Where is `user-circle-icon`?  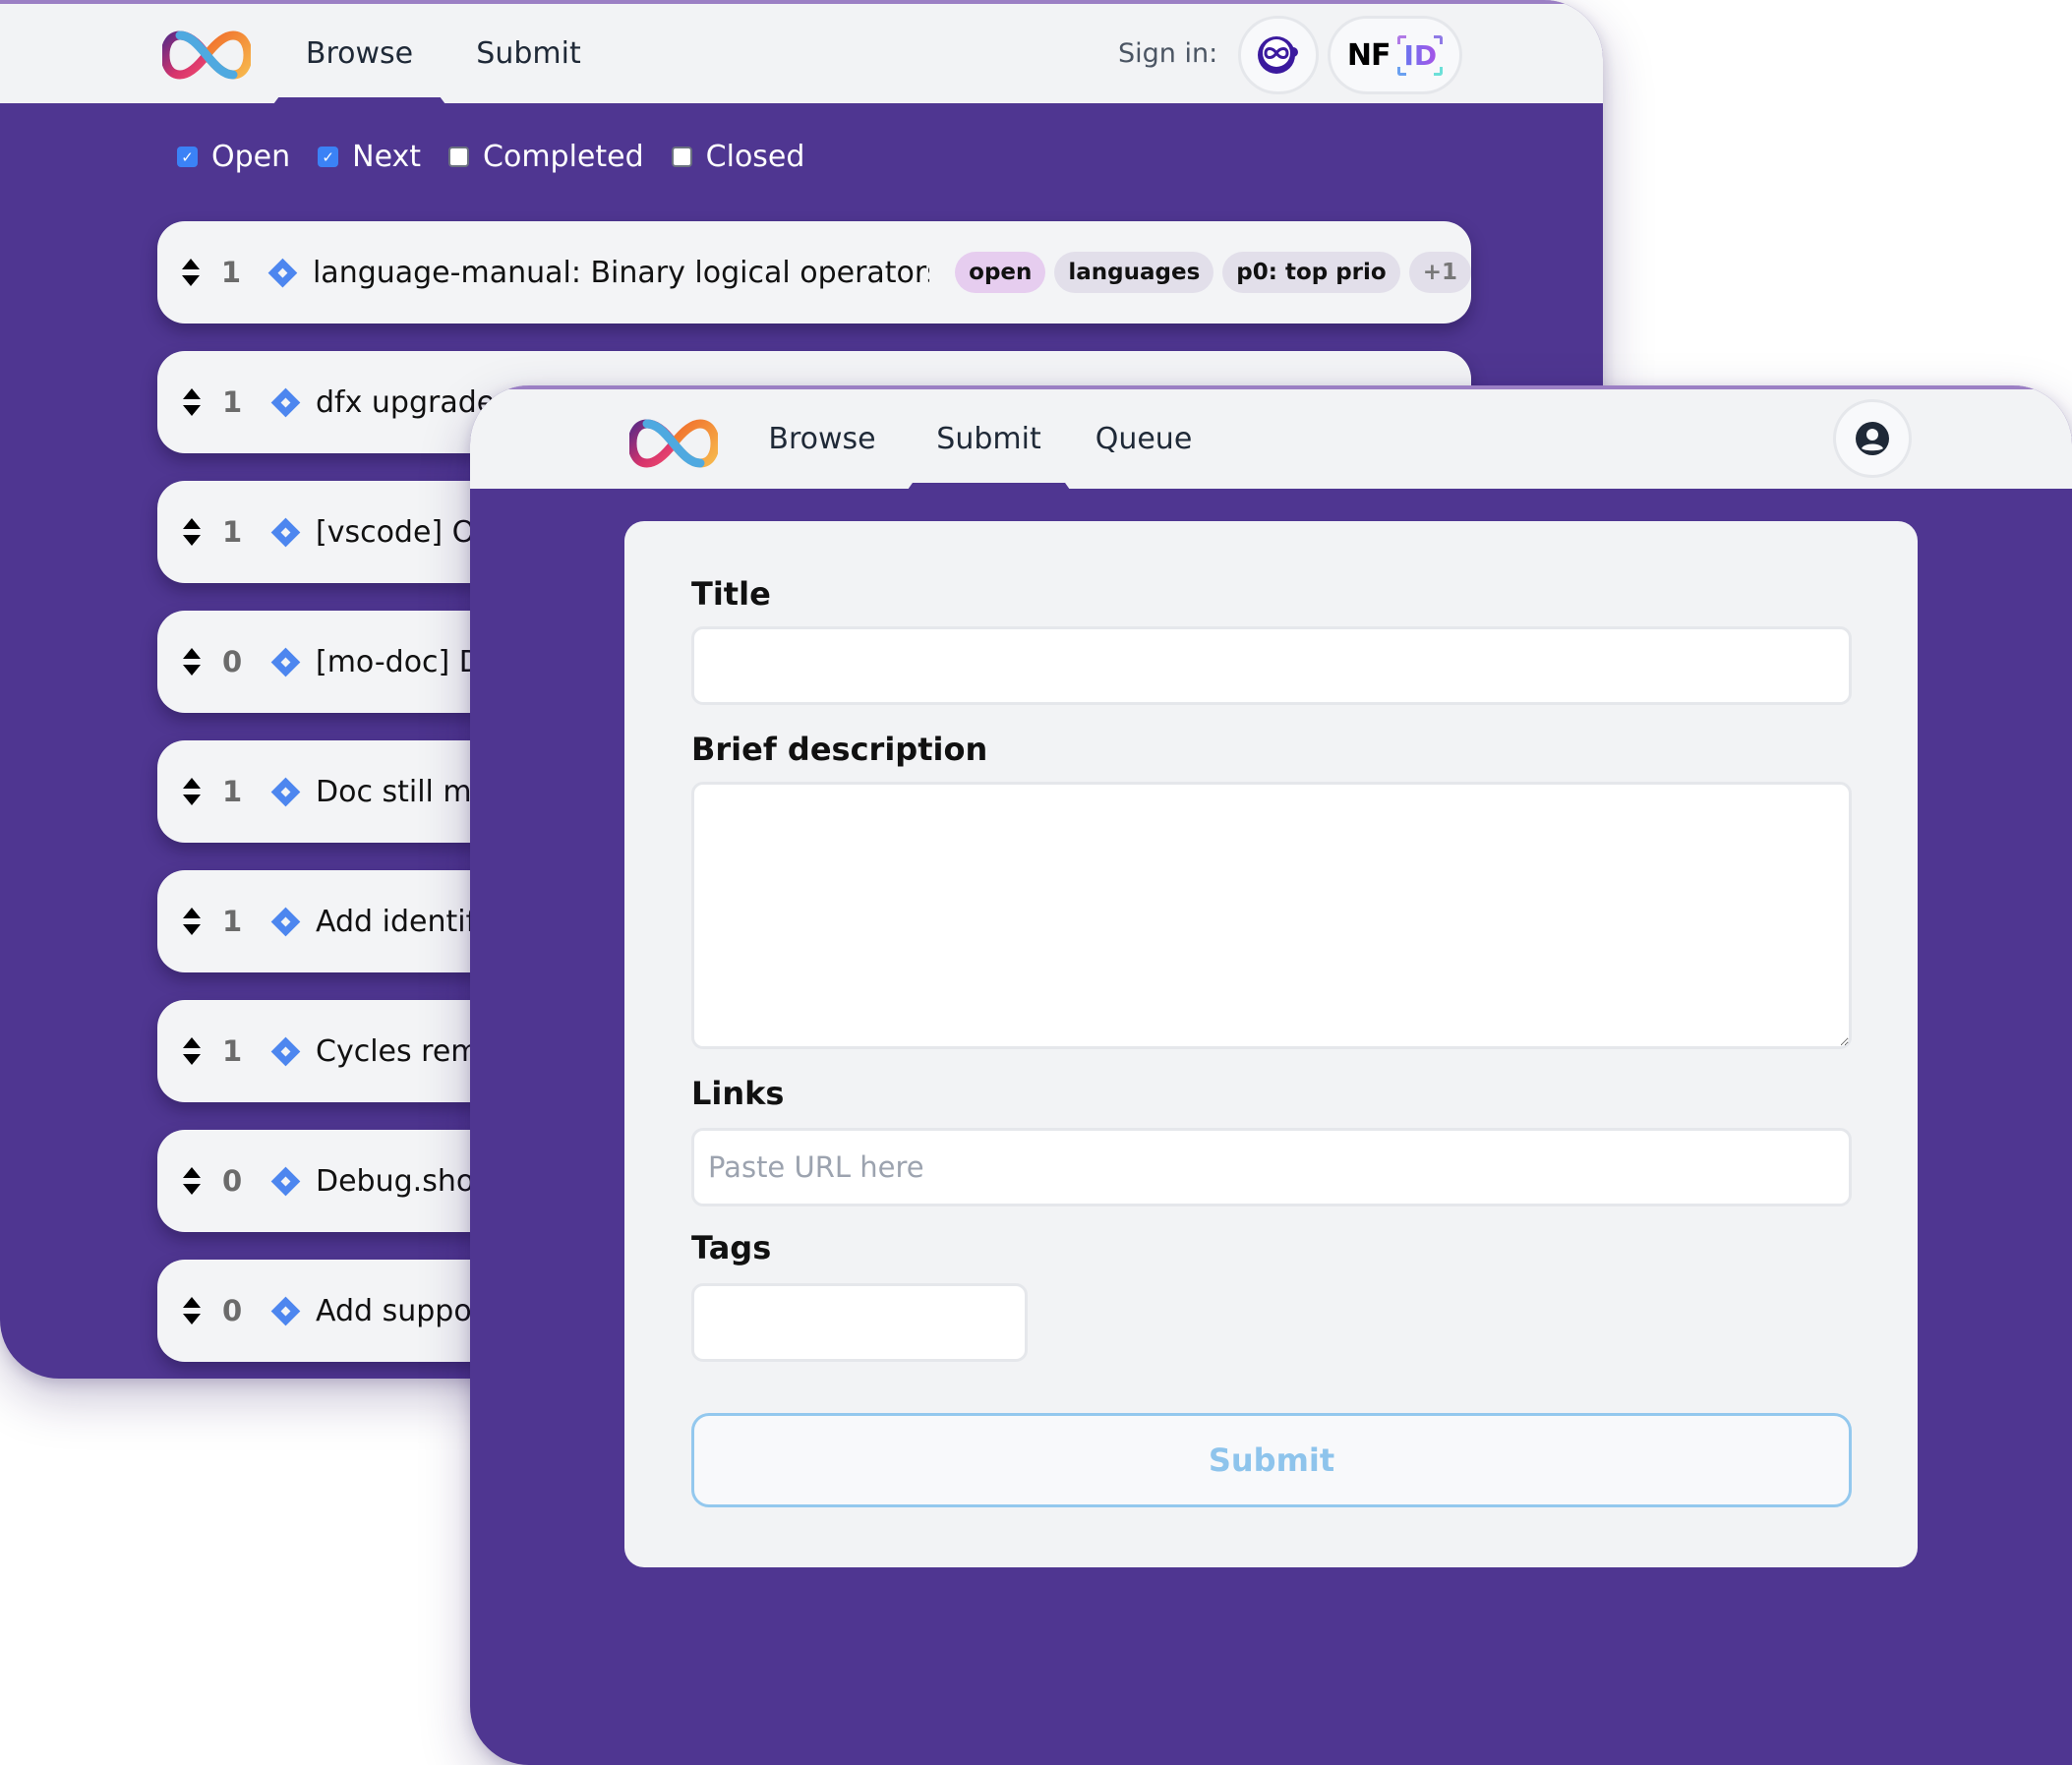 user-circle-icon is located at coordinates (1872, 439).